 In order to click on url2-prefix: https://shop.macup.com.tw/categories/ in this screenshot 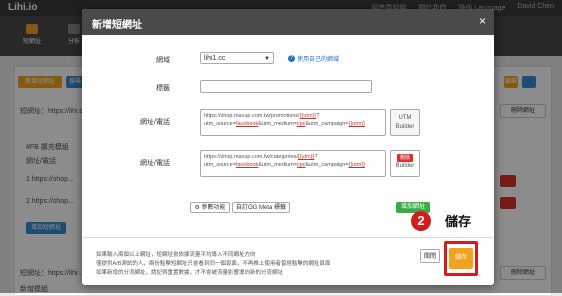, I will do `click(251, 157)`.